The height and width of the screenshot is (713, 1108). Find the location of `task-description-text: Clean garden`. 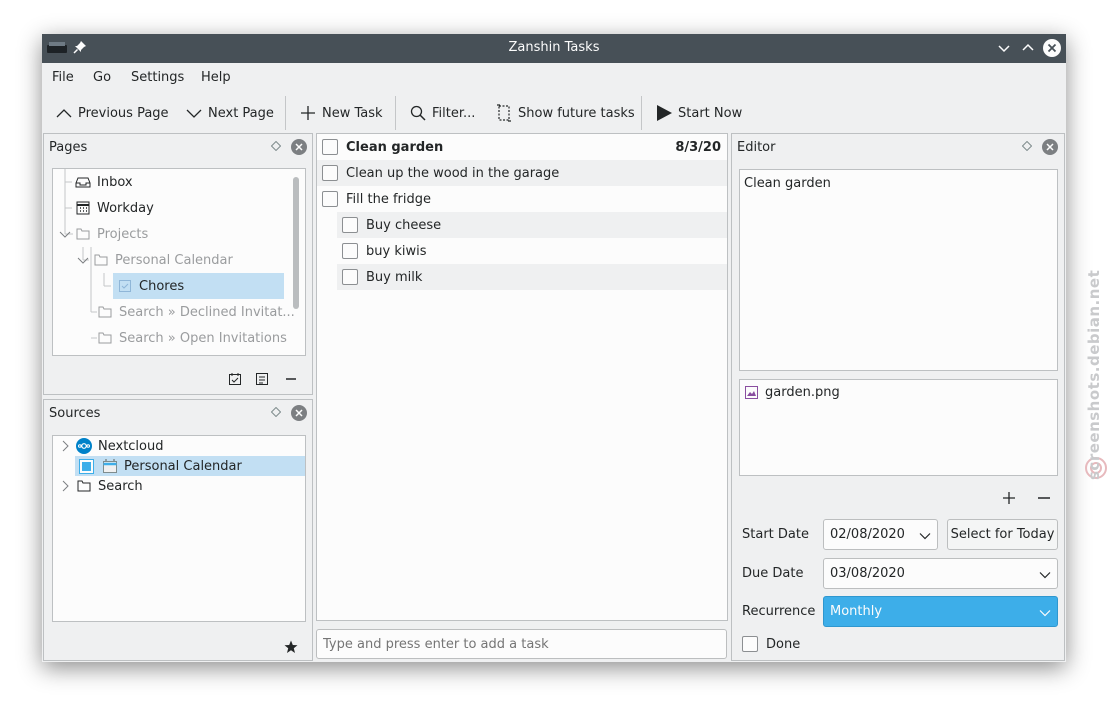

task-description-text: Clean garden is located at coordinates (787, 183).